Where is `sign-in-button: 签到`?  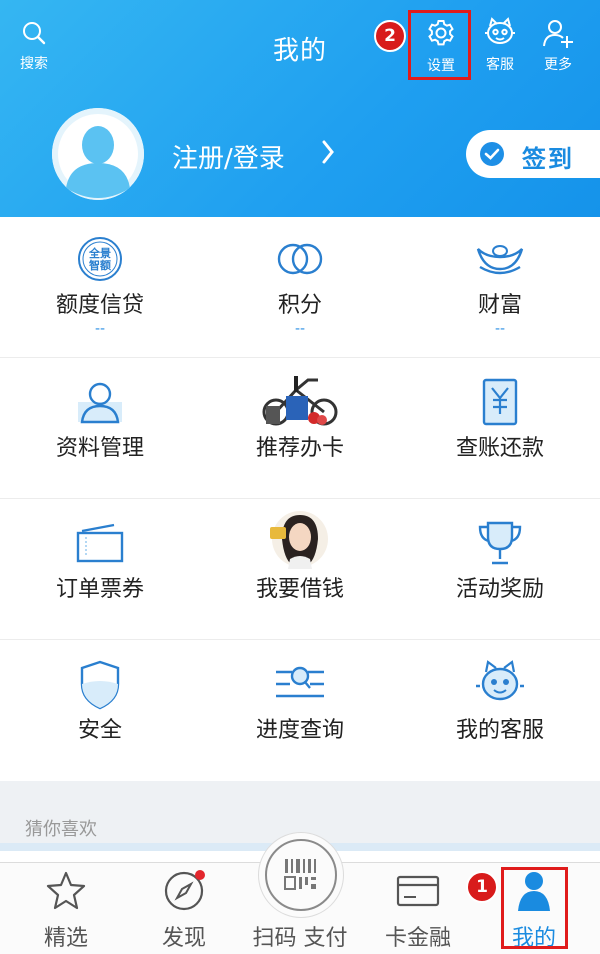
sign-in-button: 签到 is located at coordinates (533, 154).